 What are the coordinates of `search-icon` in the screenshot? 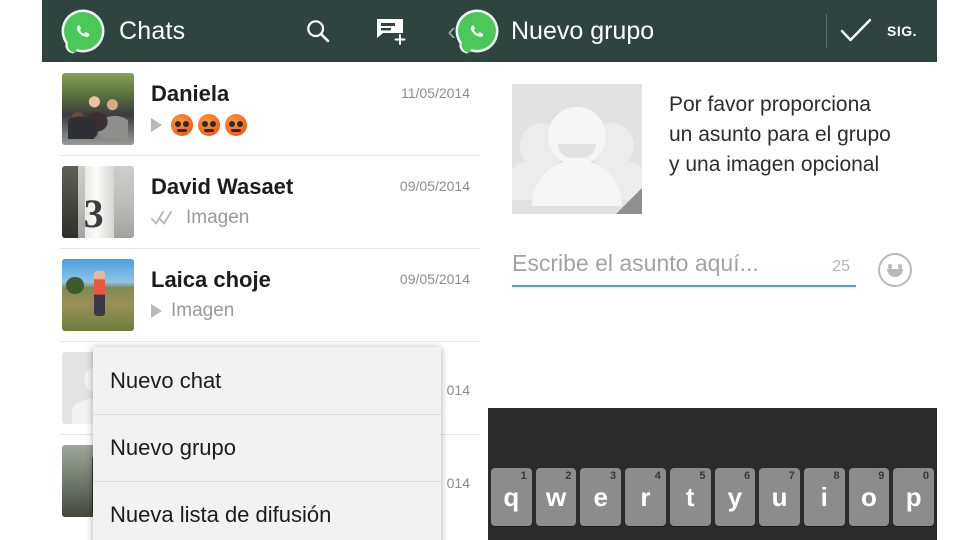 It's located at (318, 31).